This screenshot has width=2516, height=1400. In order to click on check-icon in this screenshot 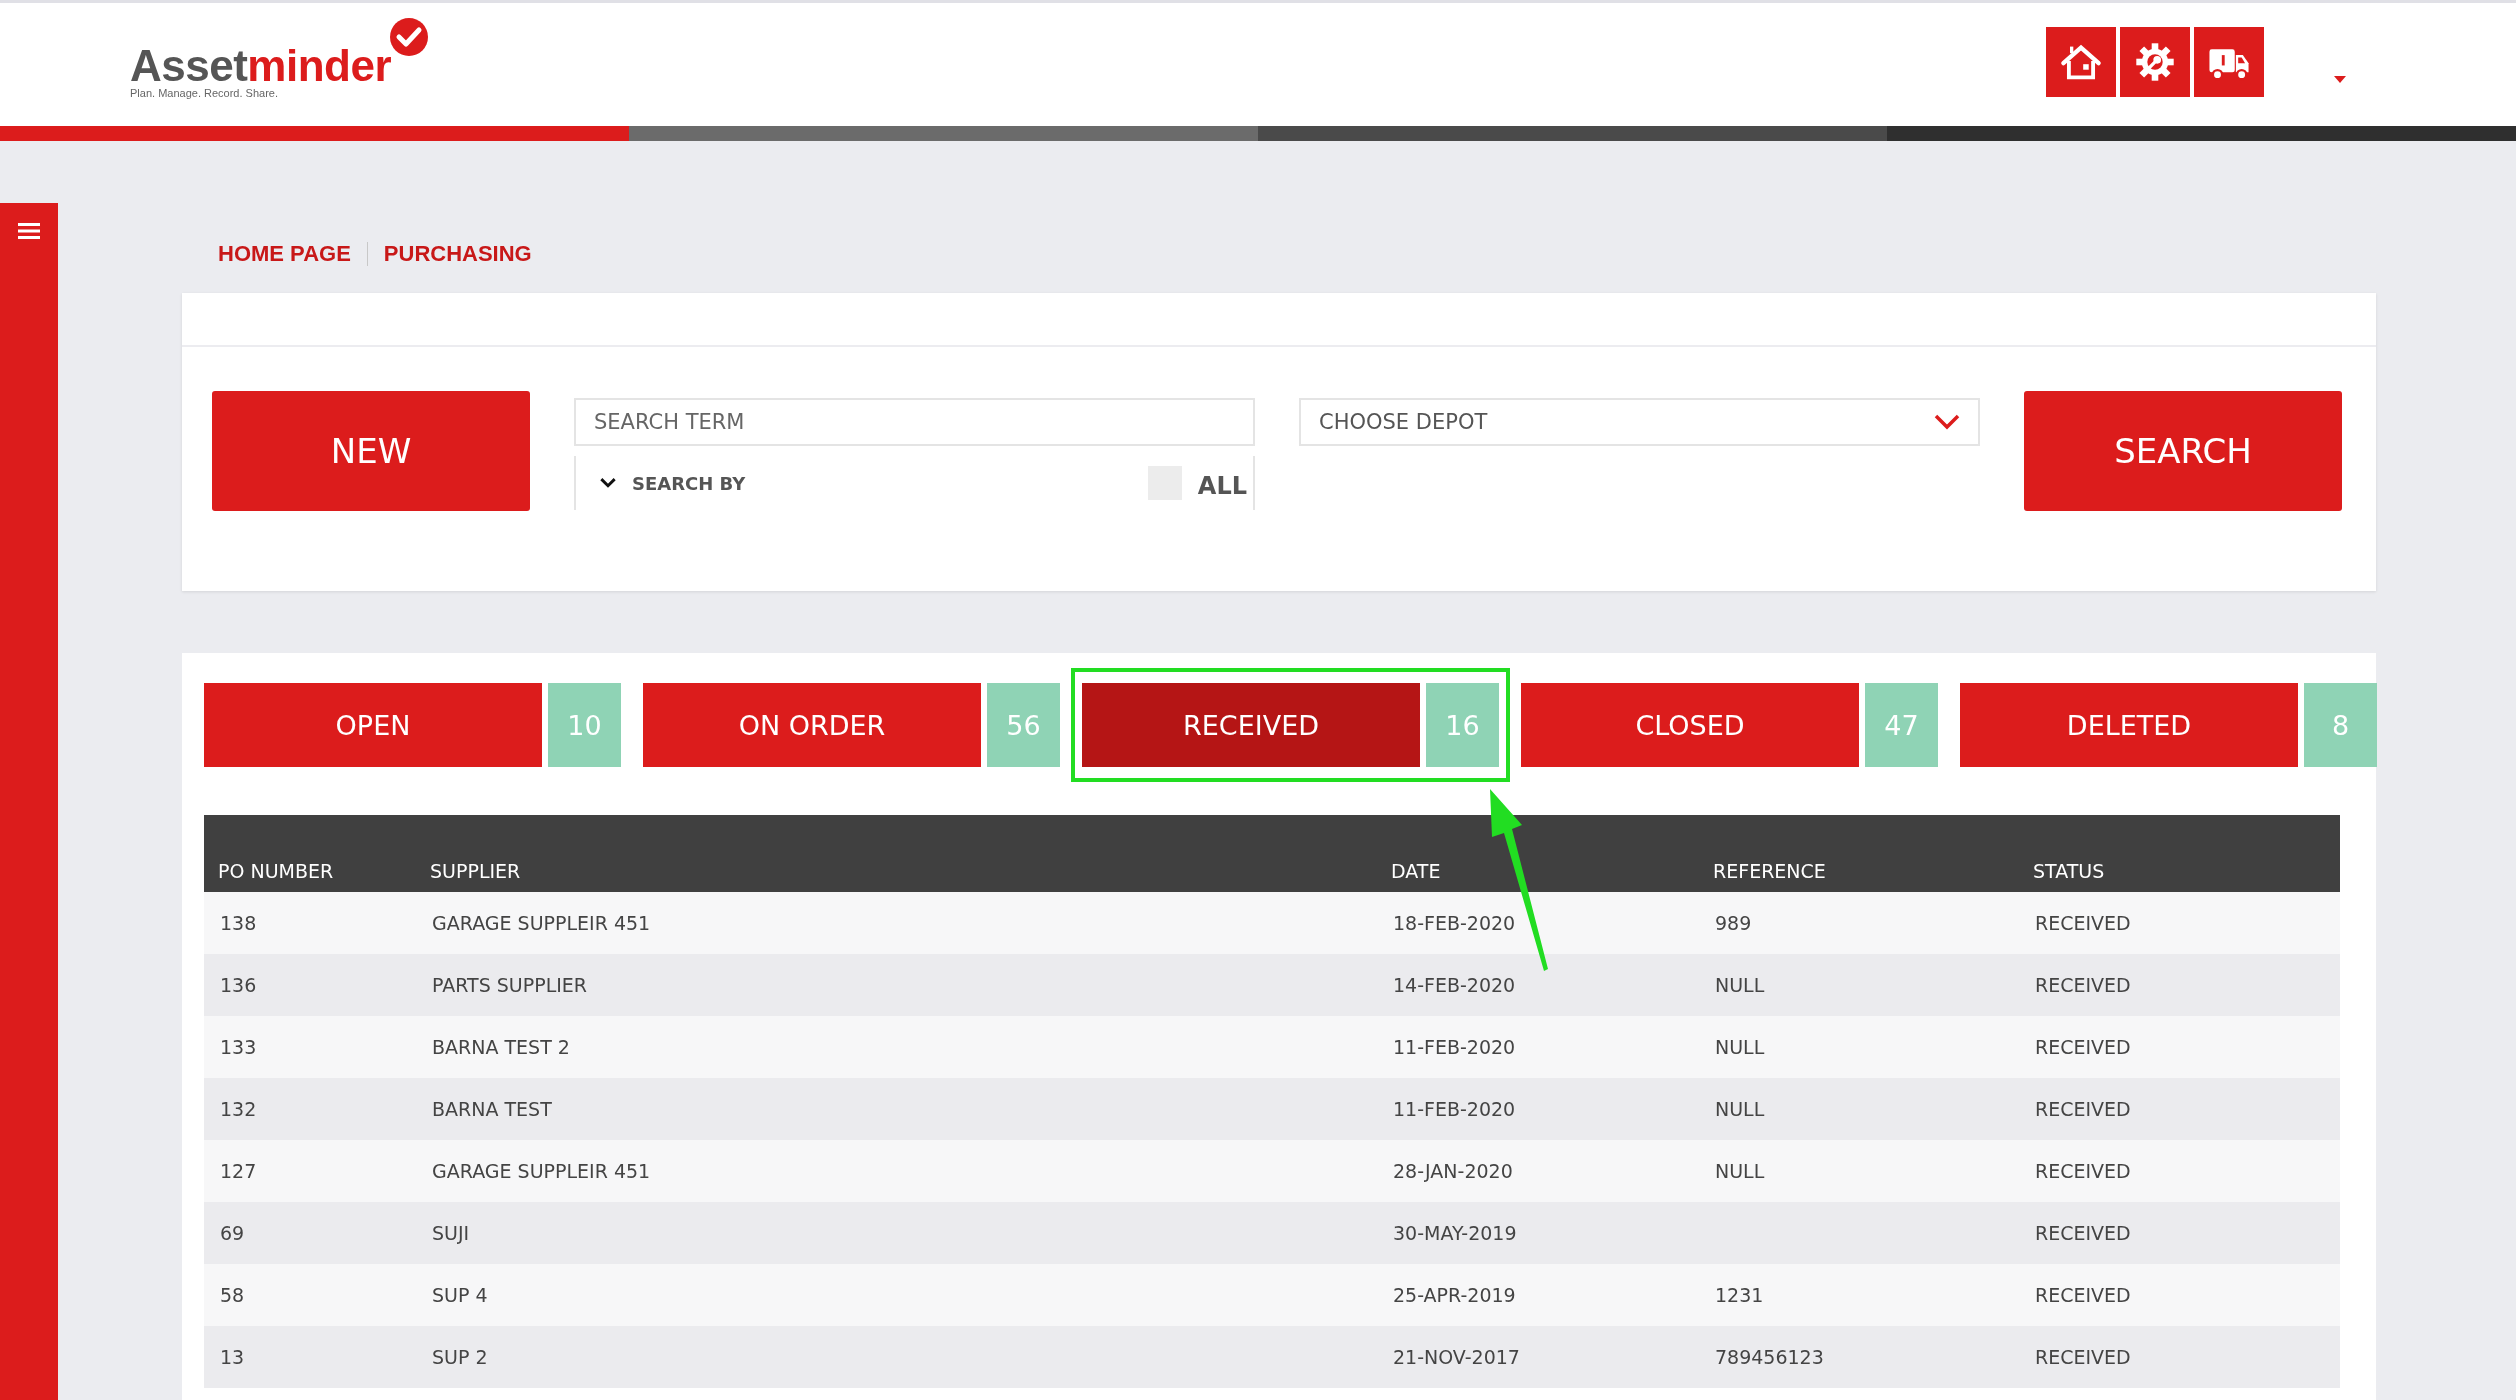, I will do `click(409, 37)`.